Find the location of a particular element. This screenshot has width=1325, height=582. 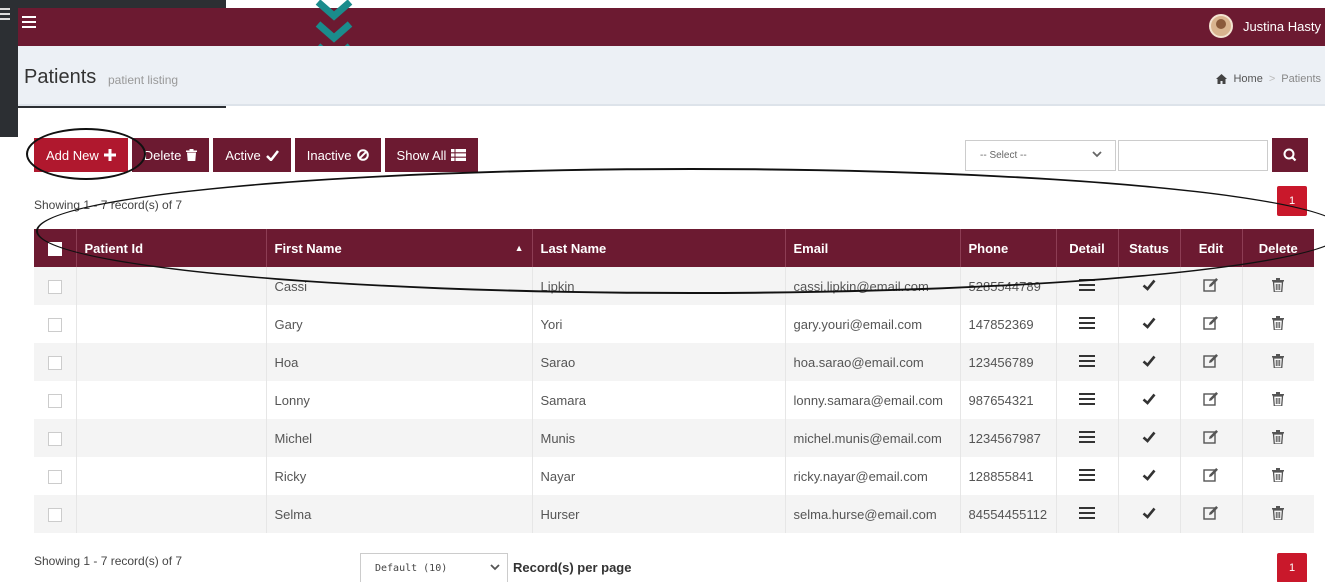

show-all-button: Show All is located at coordinates (431, 155).